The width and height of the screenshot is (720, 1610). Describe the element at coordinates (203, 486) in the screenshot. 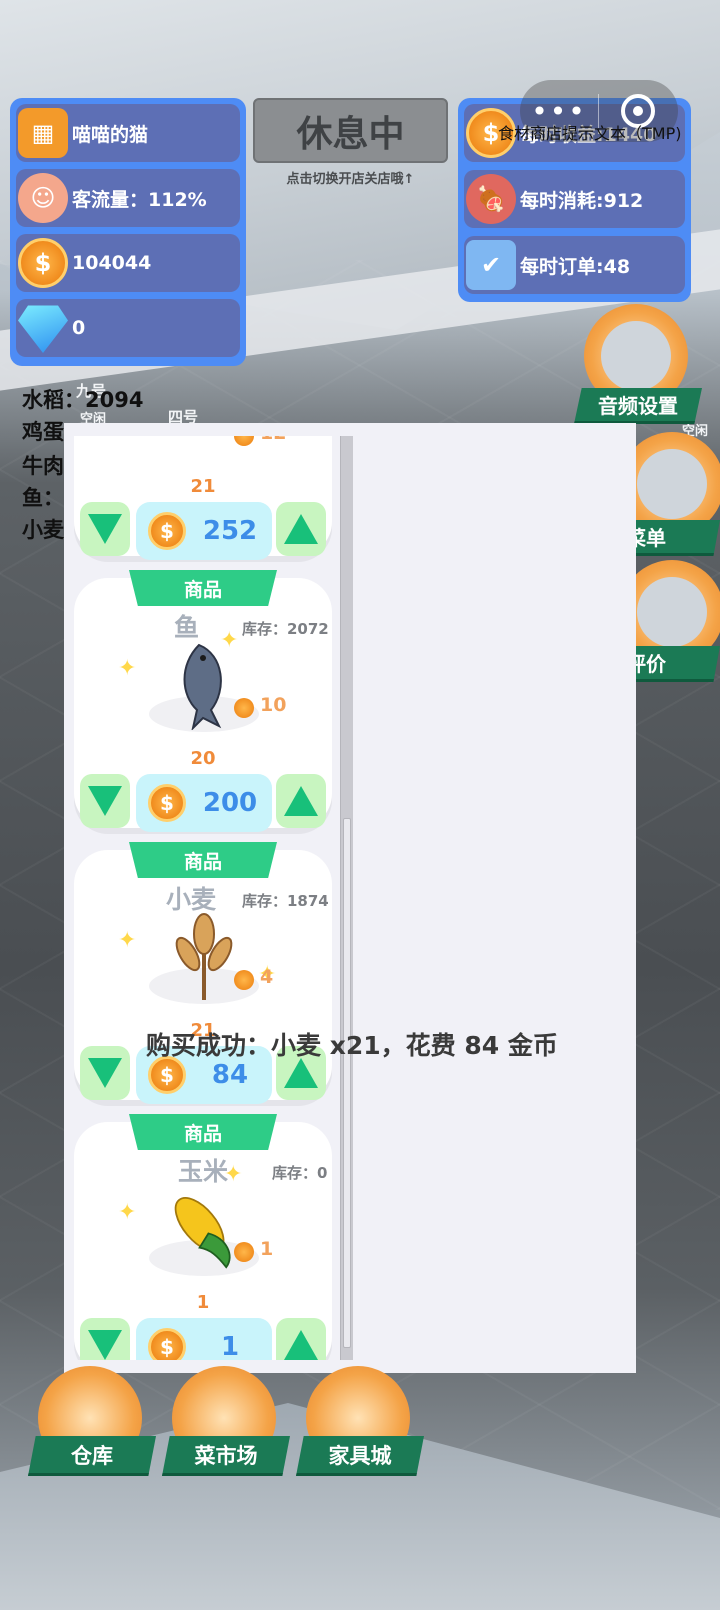

I see `purchase-quantity: 21` at that location.